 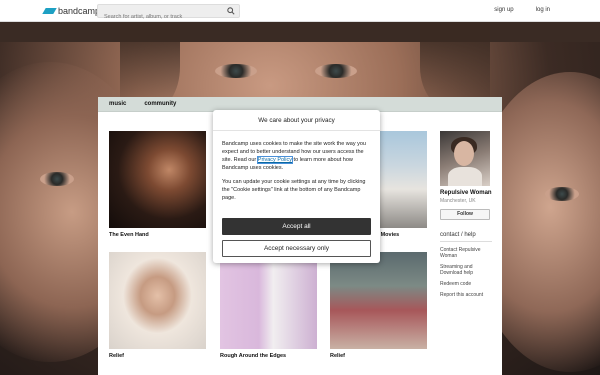 I want to click on tab-community: community, so click(x=160, y=104).